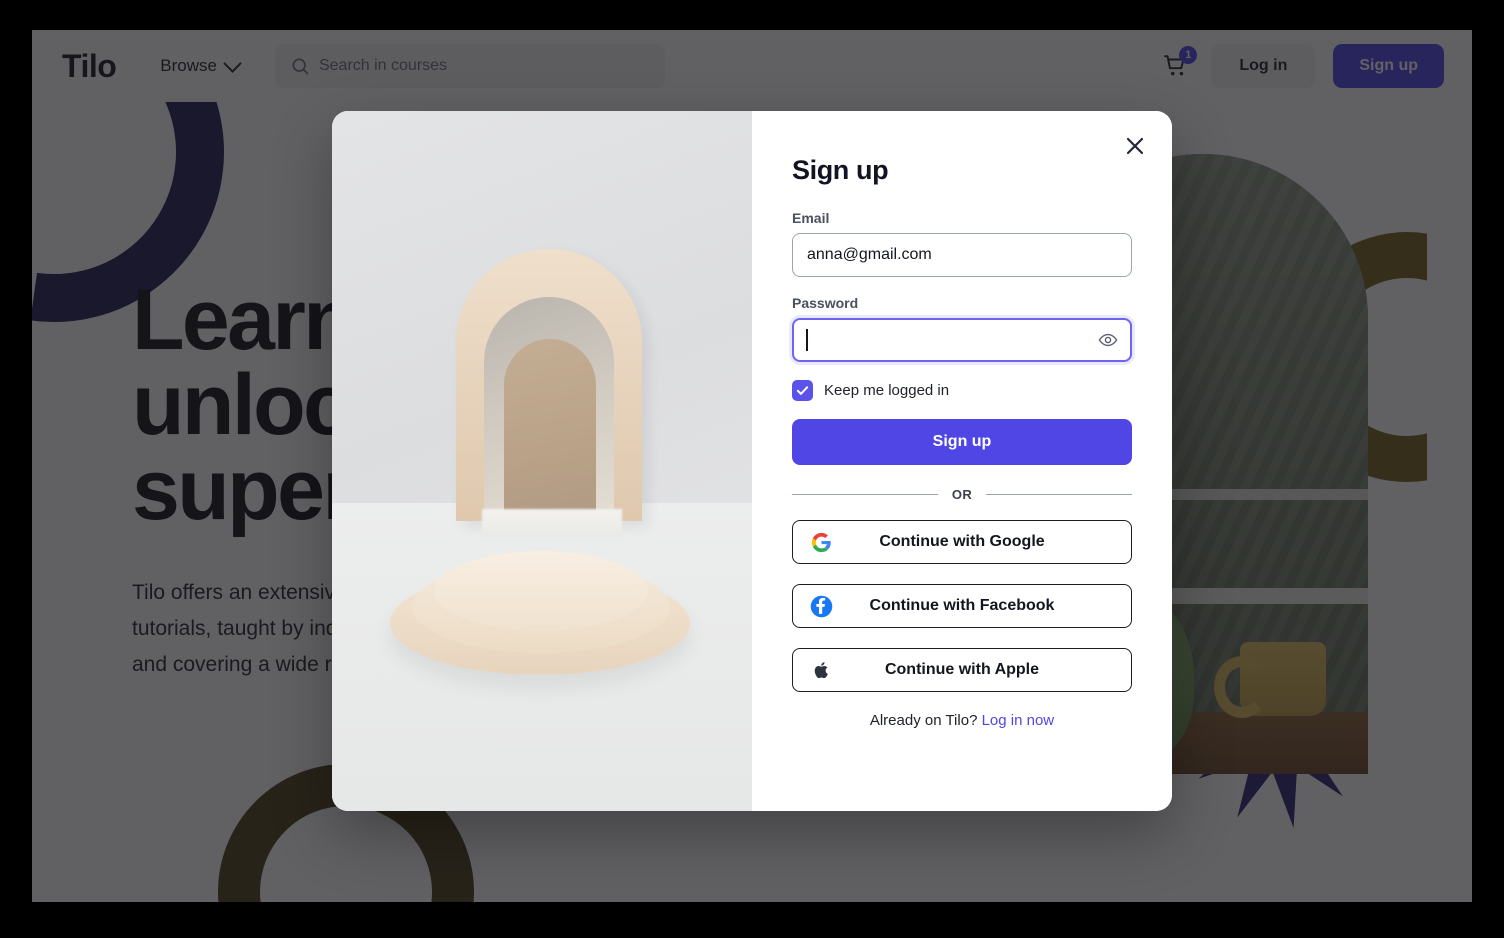 The height and width of the screenshot is (938, 1504). I want to click on eye-icon, so click(1108, 340).